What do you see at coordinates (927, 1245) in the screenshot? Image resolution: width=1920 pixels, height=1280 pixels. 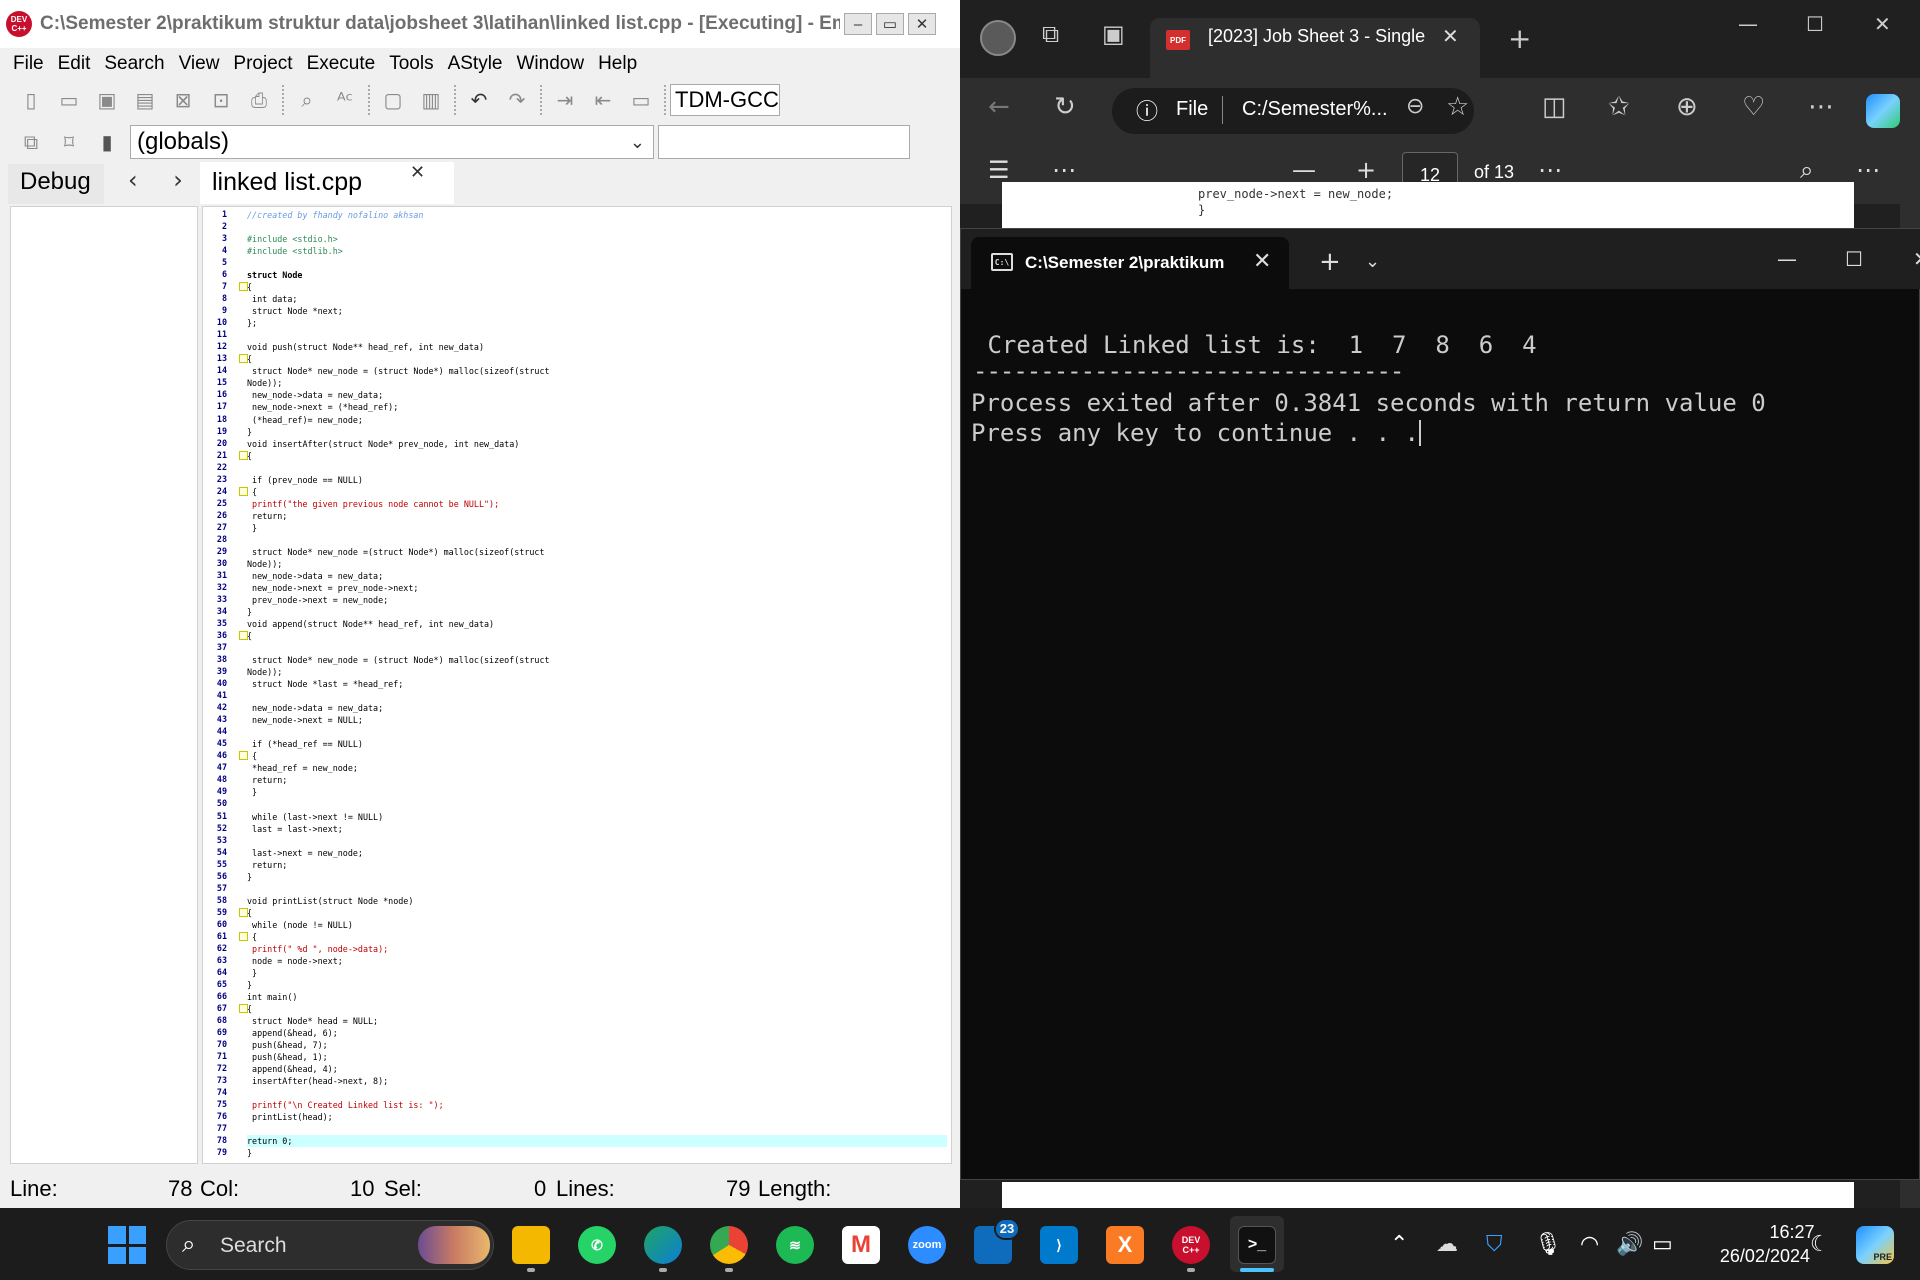 I see `zoom-icon: zoom` at bounding box center [927, 1245].